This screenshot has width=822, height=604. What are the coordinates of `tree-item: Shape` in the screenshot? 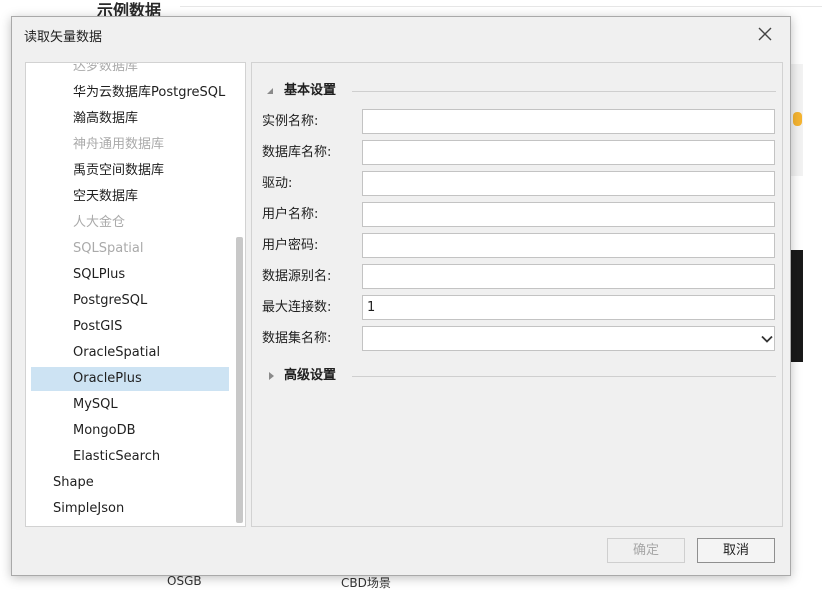 It's located at (73, 483).